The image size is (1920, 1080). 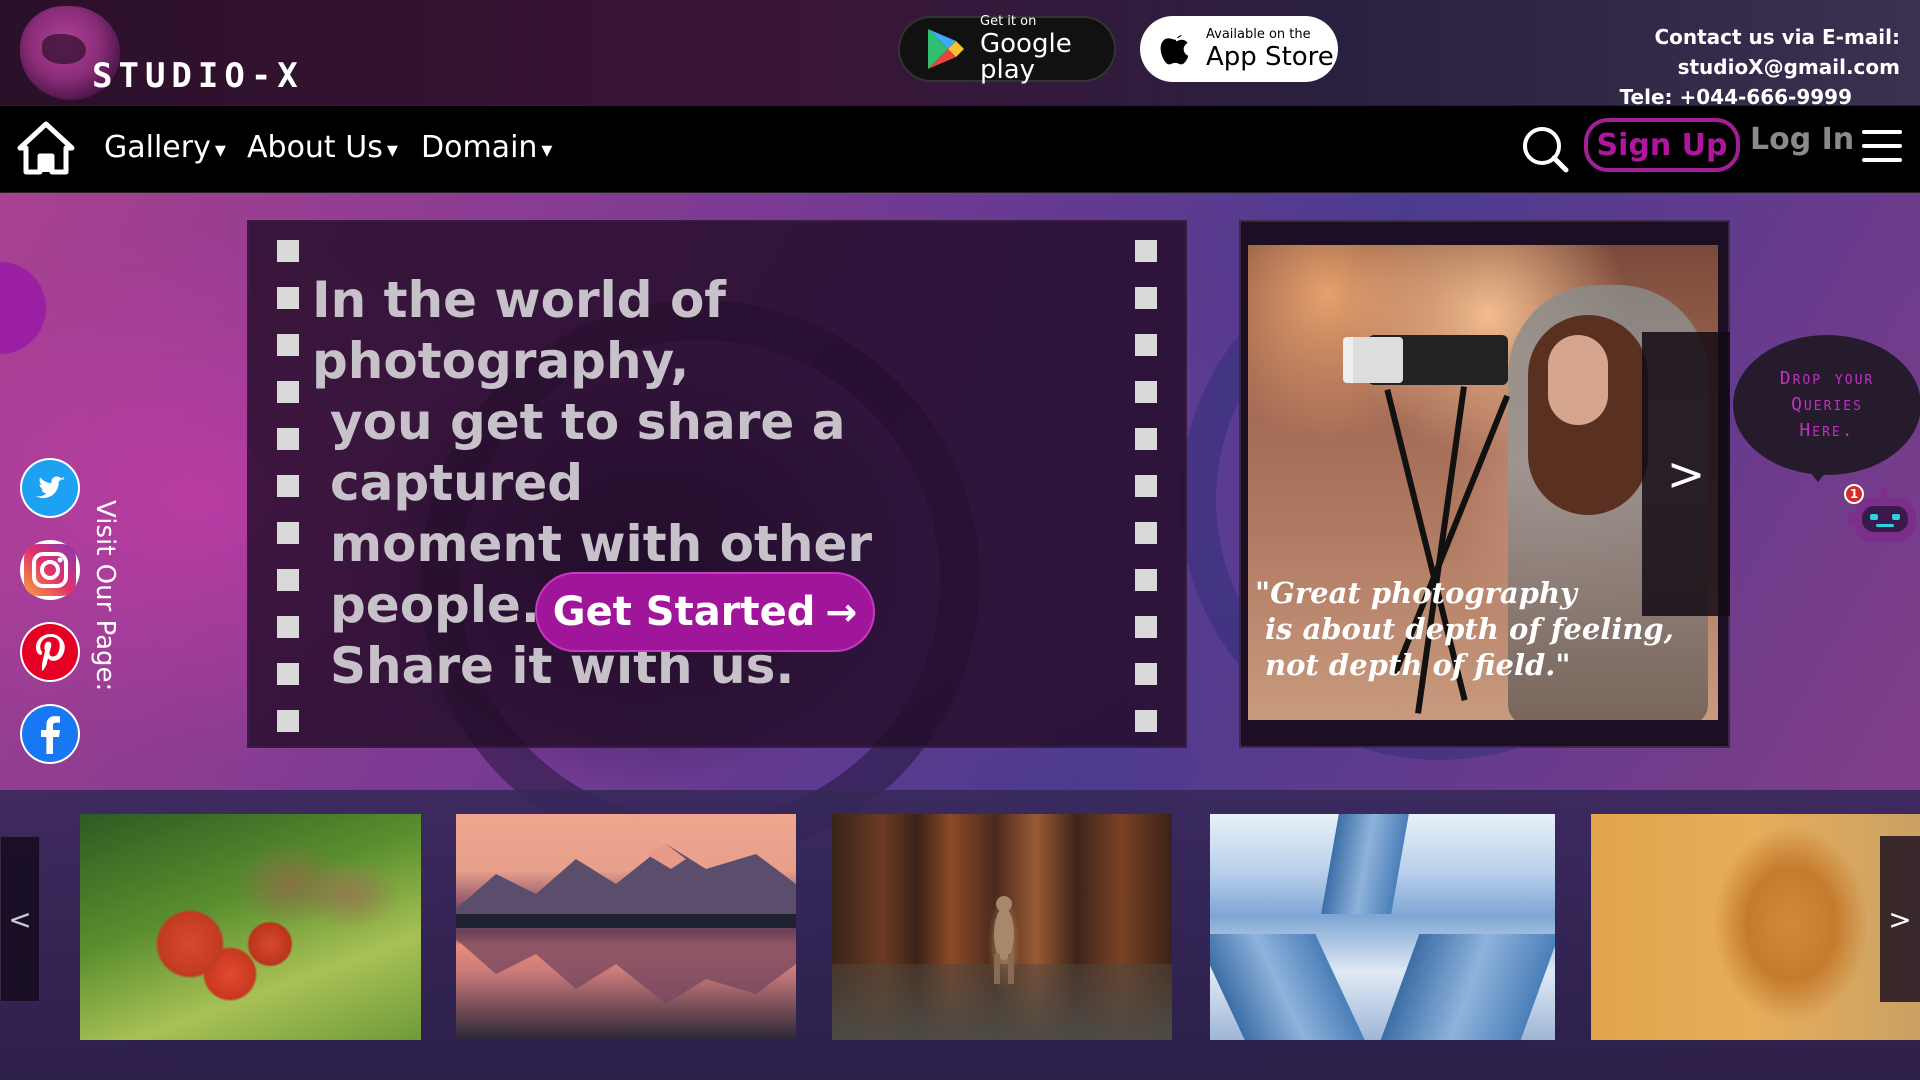 I want to click on apple-badge-big-text: App Store, so click(x=1270, y=57).